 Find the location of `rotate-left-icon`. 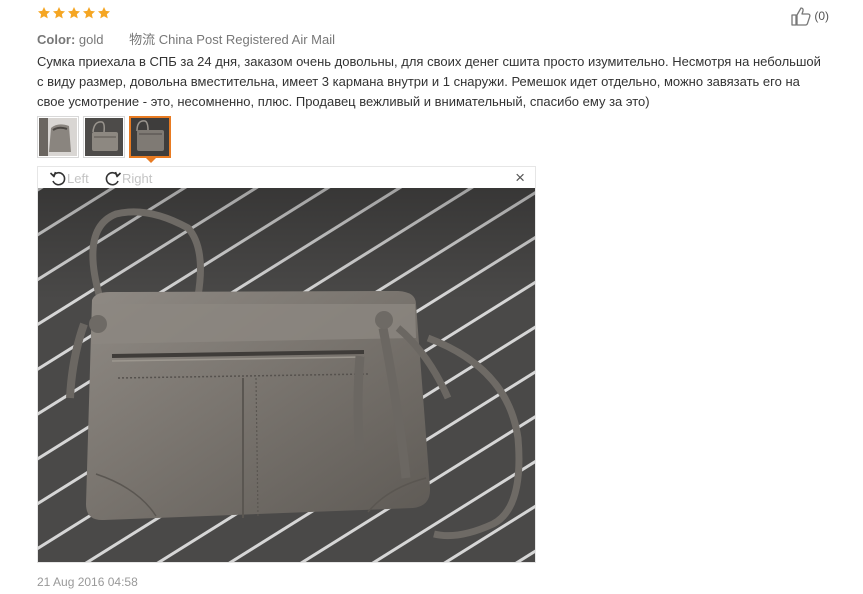

rotate-left-icon is located at coordinates (58, 178).